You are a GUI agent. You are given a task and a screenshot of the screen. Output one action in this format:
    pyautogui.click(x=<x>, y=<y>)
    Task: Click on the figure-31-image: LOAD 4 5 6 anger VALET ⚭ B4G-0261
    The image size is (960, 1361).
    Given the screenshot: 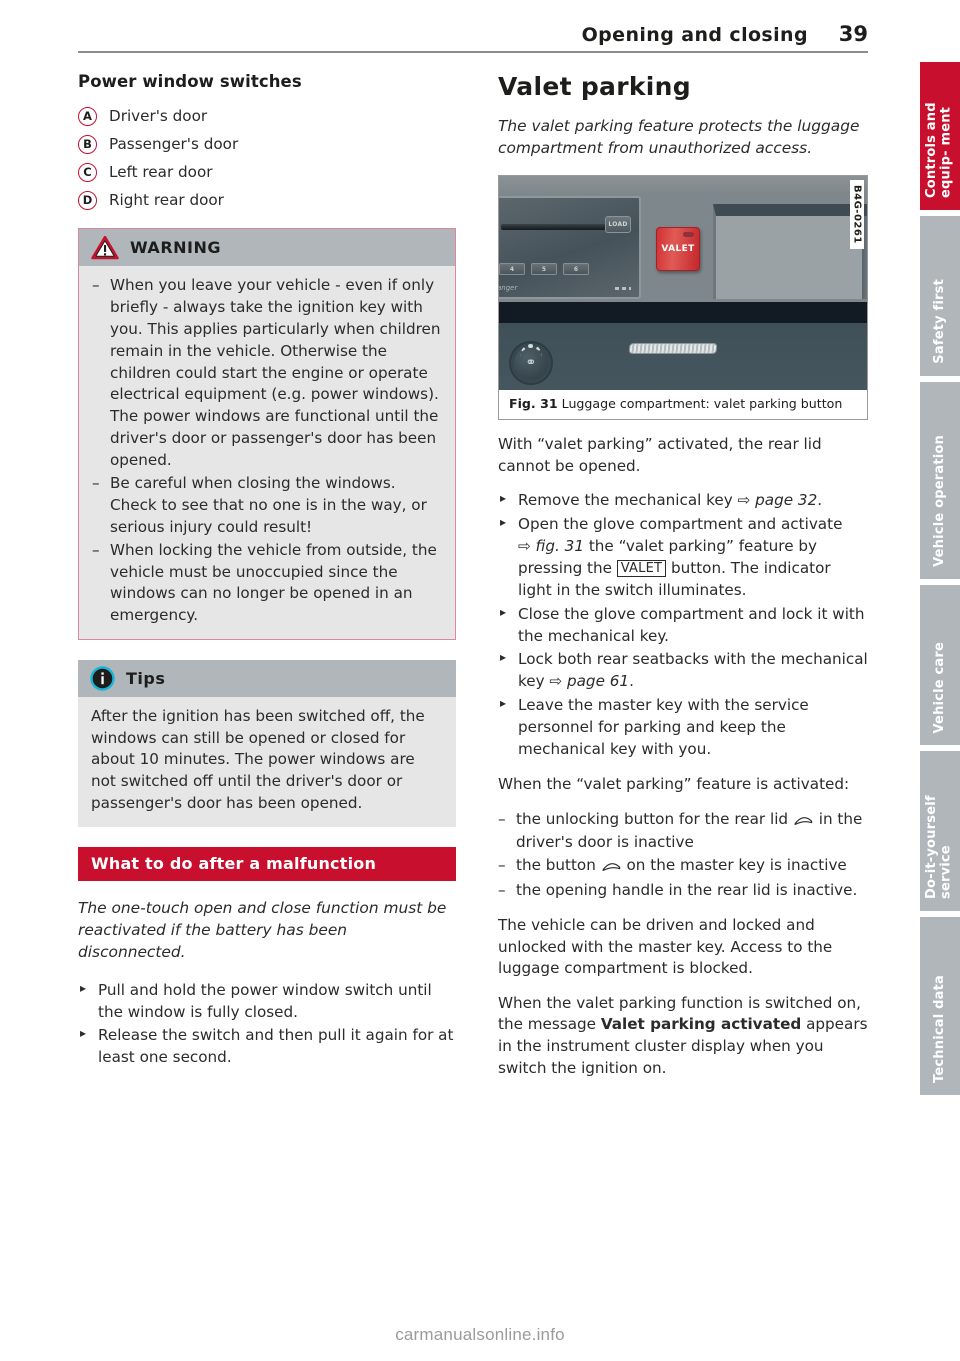 What is the action you would take?
    pyautogui.click(x=683, y=283)
    